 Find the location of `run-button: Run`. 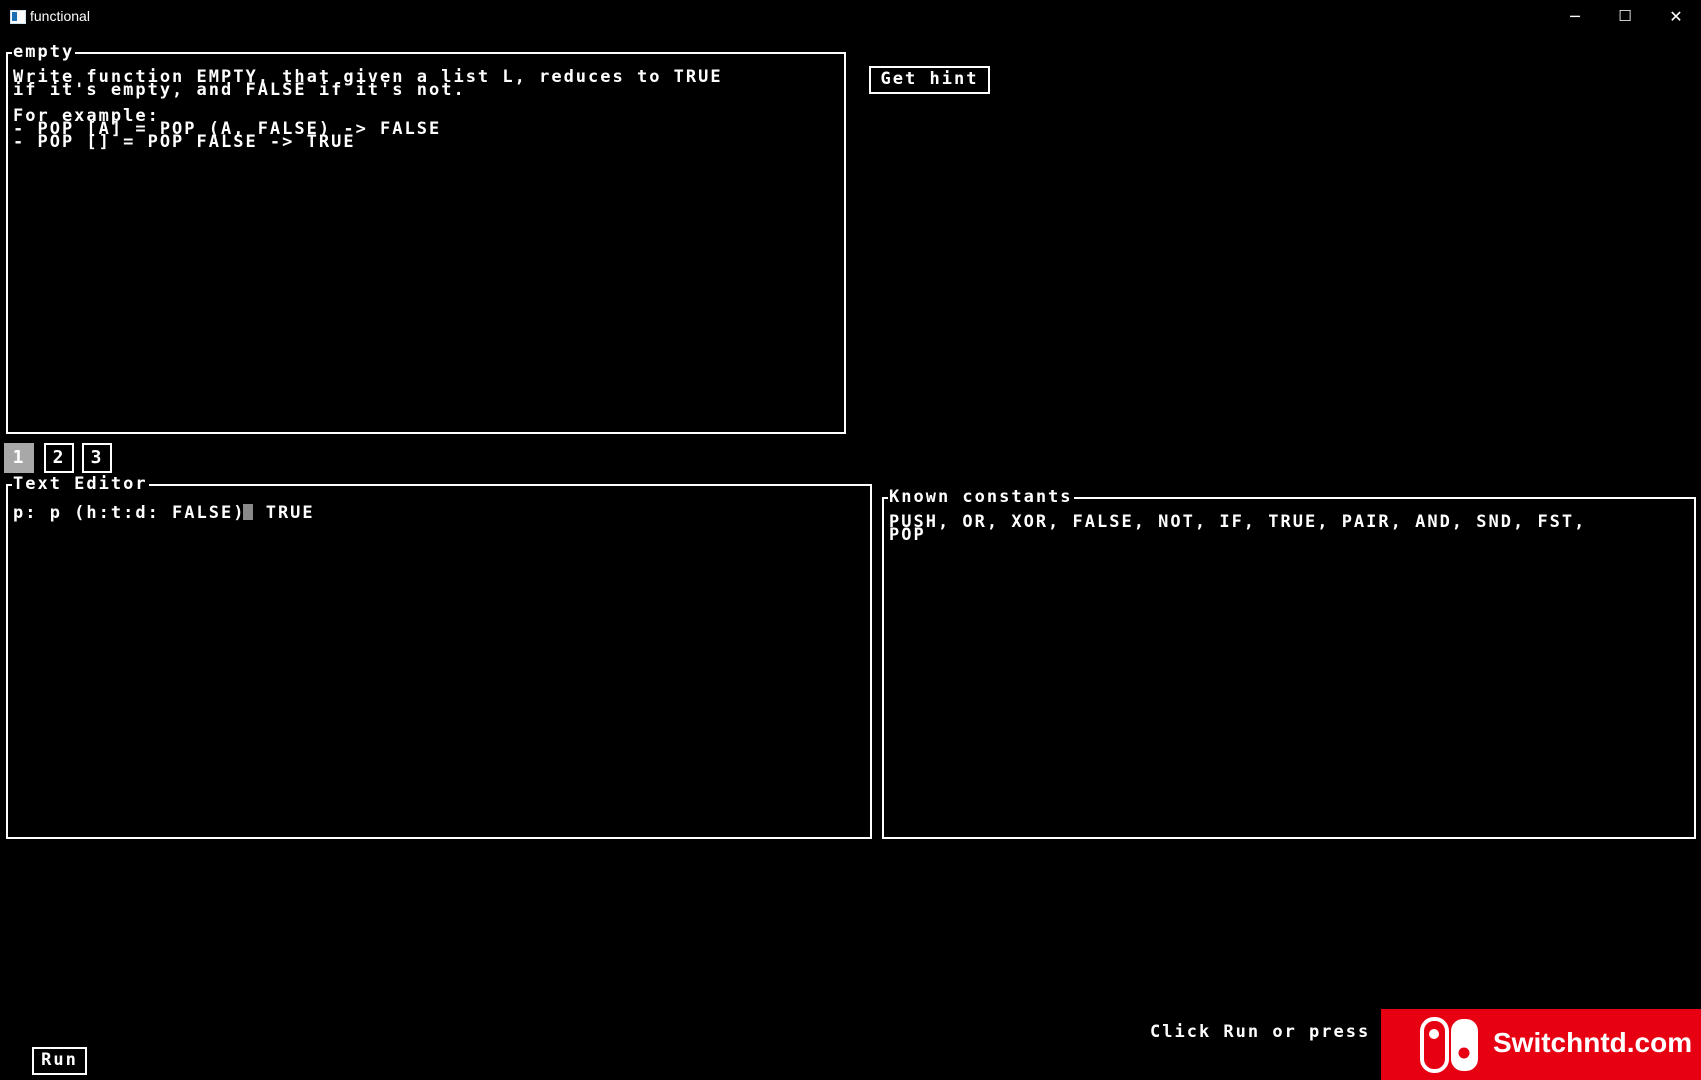

run-button: Run is located at coordinates (59, 1061).